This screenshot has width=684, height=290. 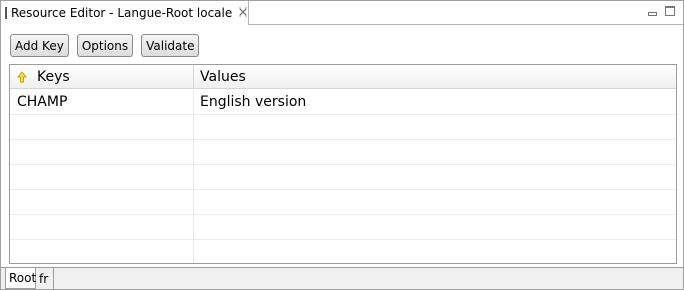 I want to click on toolbar: Add Key Options Validate, so click(x=105, y=45).